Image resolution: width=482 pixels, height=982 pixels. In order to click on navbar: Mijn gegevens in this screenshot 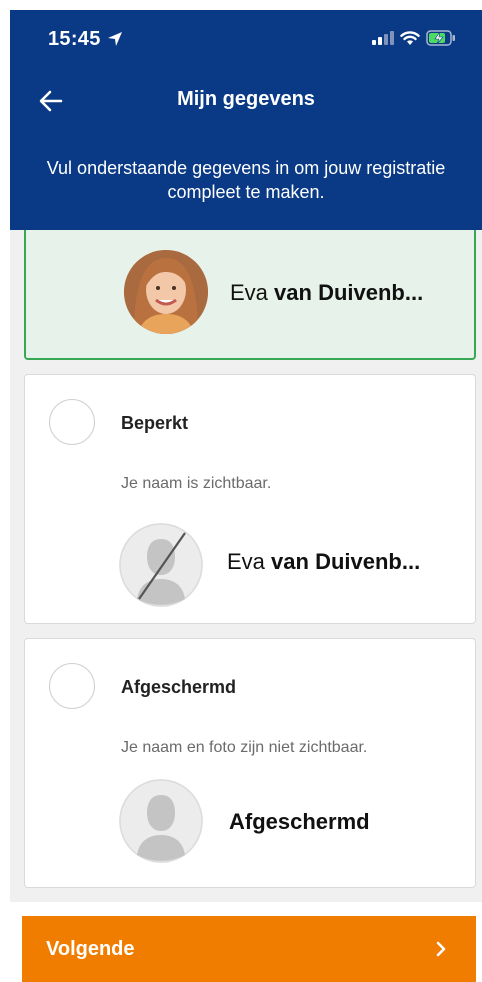, I will do `click(246, 98)`.